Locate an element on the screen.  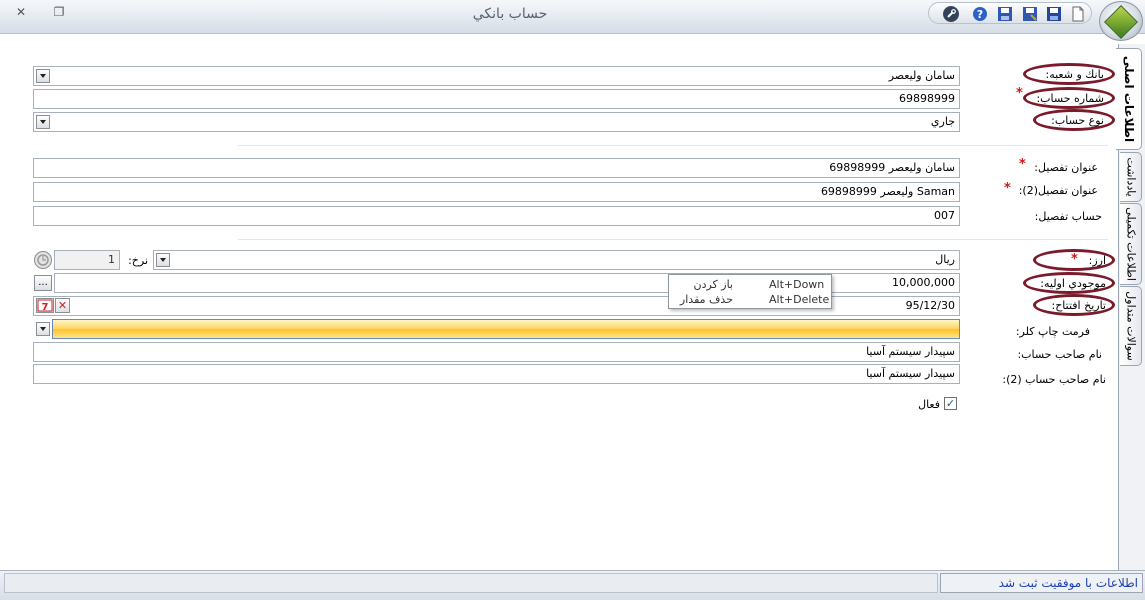
tab-main-info: اطلاعات اصلی is located at coordinates (1129, 99).